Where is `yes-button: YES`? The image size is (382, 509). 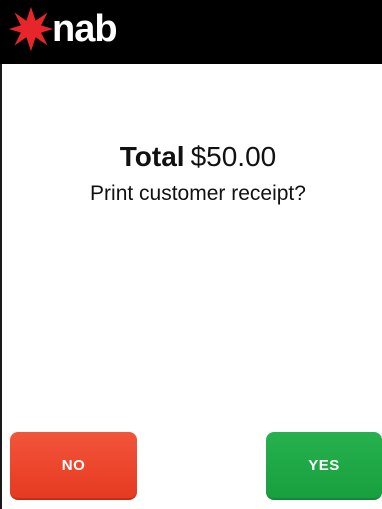 yes-button: YES is located at coordinates (324, 466).